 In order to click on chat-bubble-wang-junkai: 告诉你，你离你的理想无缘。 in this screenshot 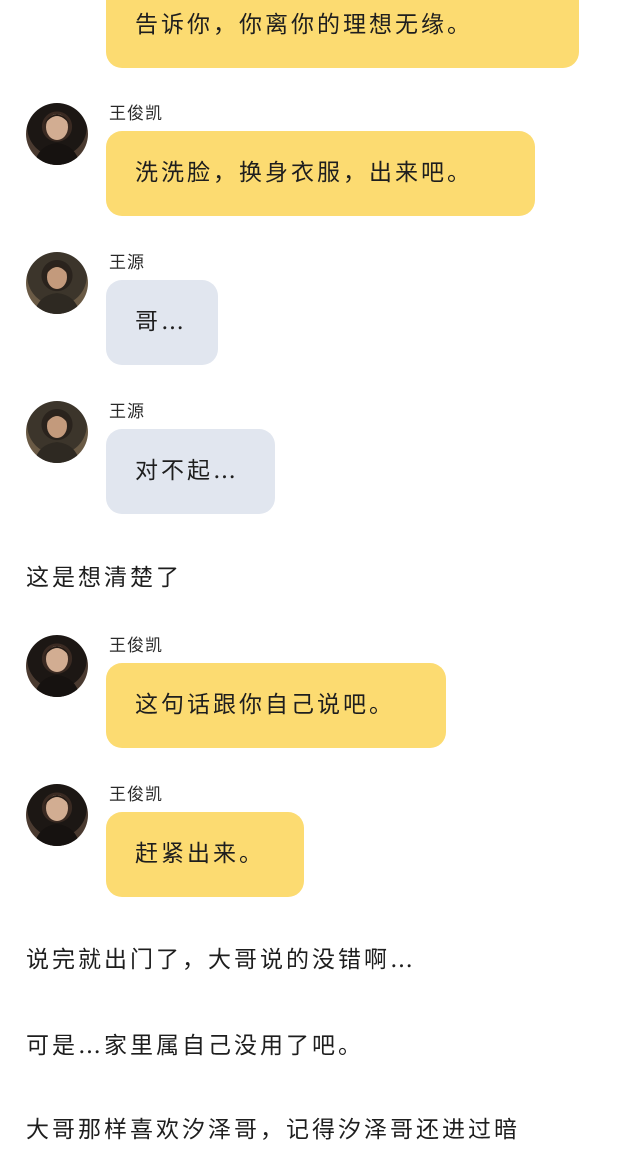, I will do `click(342, 34)`.